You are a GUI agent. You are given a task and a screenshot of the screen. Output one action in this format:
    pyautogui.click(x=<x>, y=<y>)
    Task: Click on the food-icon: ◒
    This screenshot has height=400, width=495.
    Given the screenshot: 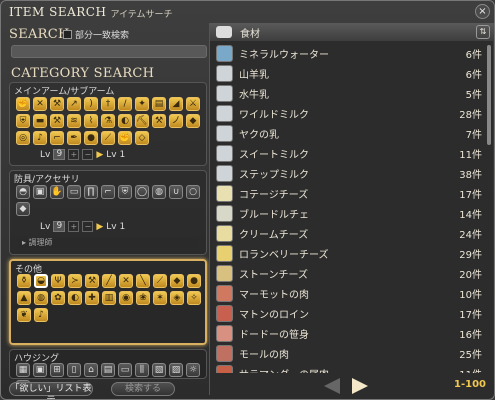 What is the action you would take?
    pyautogui.click(x=41, y=281)
    